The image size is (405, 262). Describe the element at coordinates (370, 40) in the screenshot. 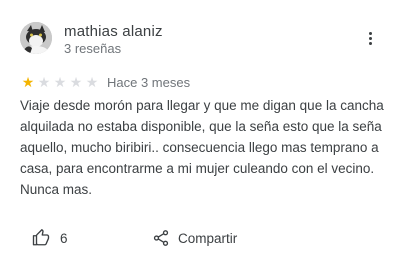

I see `more-options-icon` at that location.